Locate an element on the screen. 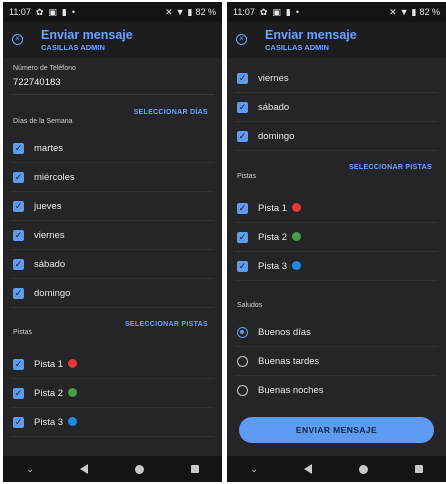 The image size is (446, 484). day-label: miércoles is located at coordinates (54, 177).